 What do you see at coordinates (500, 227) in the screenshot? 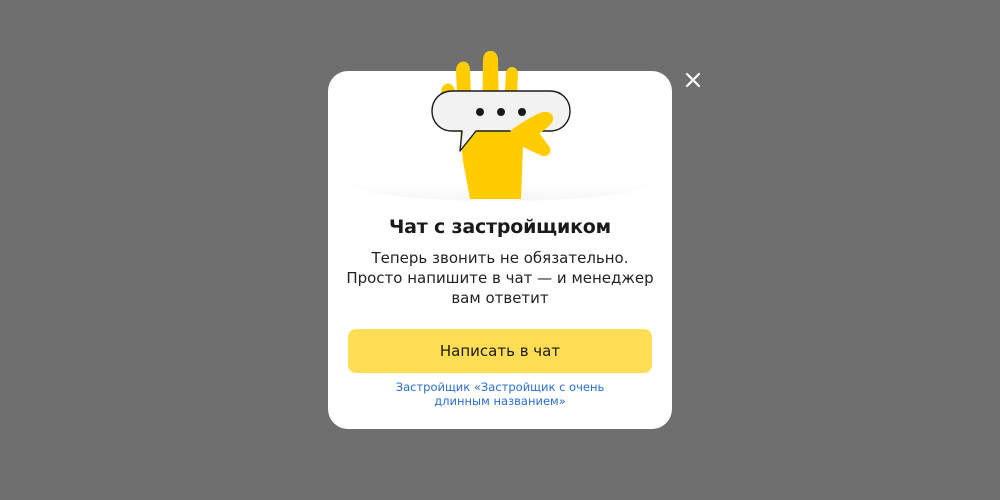
I see `modal-title: Чат с застройщиком` at bounding box center [500, 227].